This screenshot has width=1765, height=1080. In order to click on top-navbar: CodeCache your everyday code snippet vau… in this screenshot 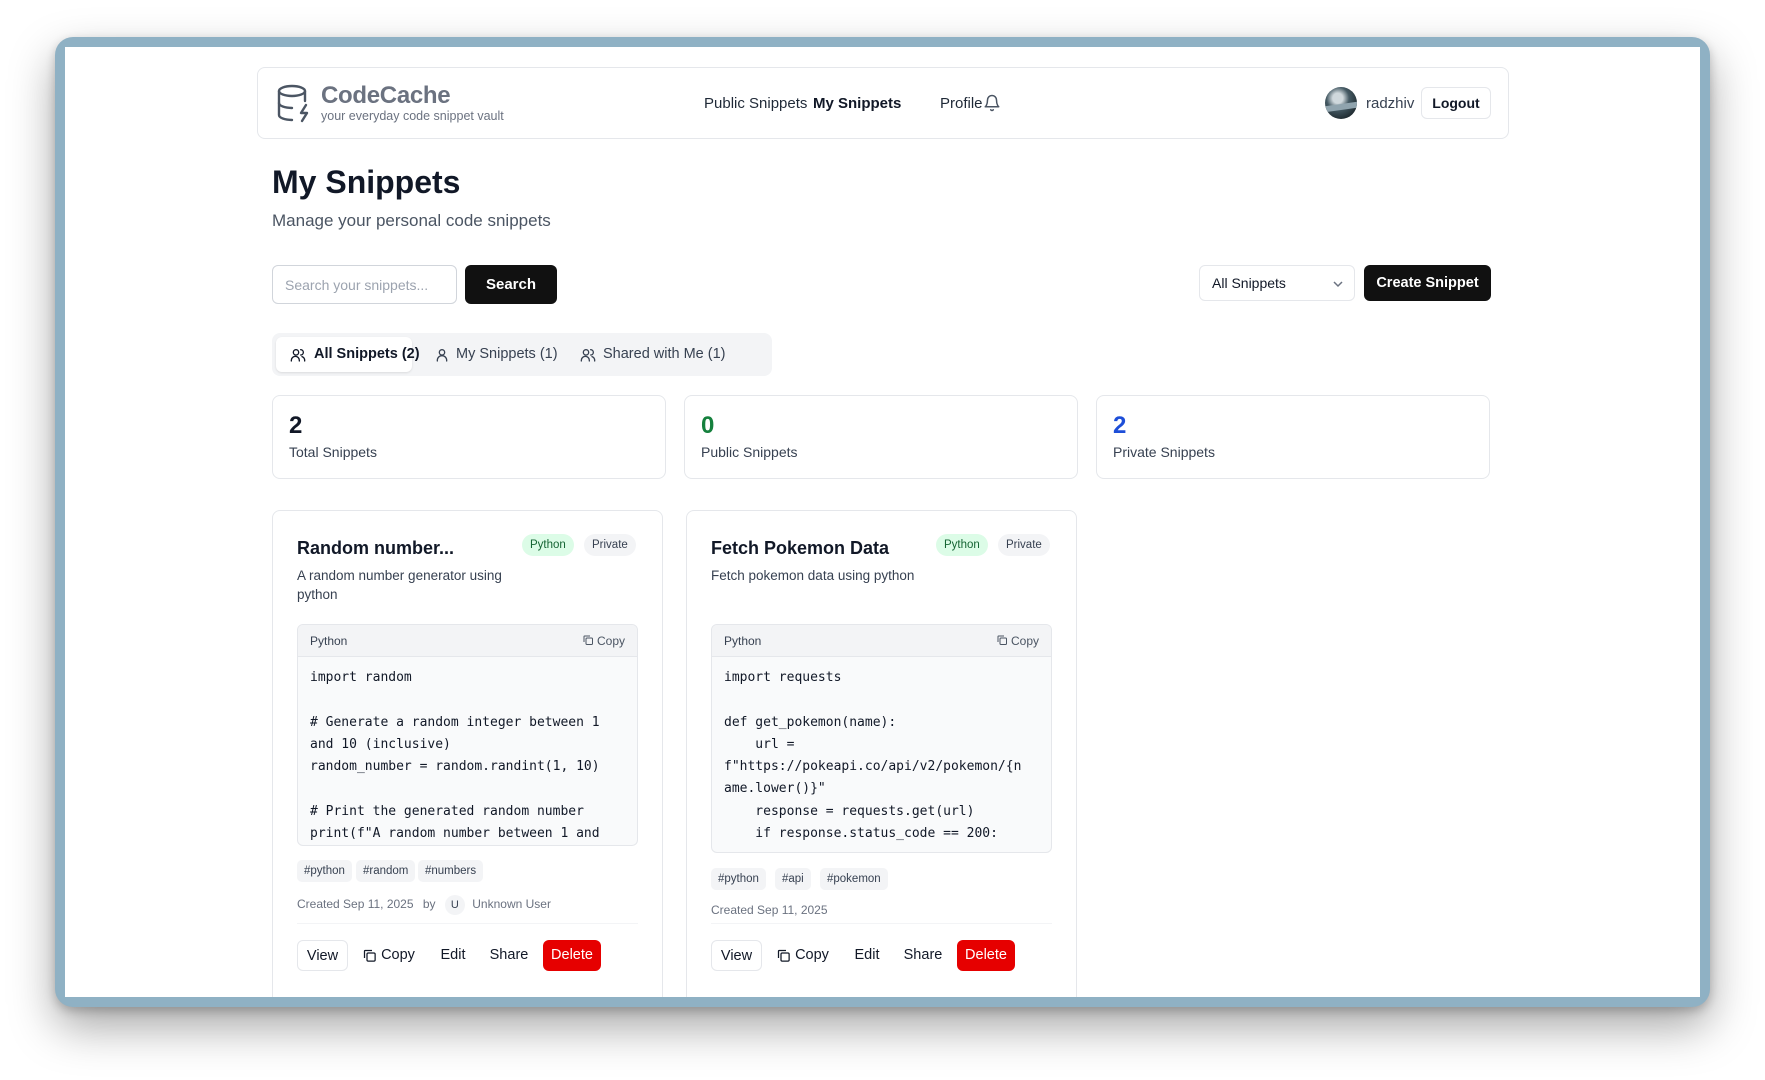, I will do `click(883, 103)`.